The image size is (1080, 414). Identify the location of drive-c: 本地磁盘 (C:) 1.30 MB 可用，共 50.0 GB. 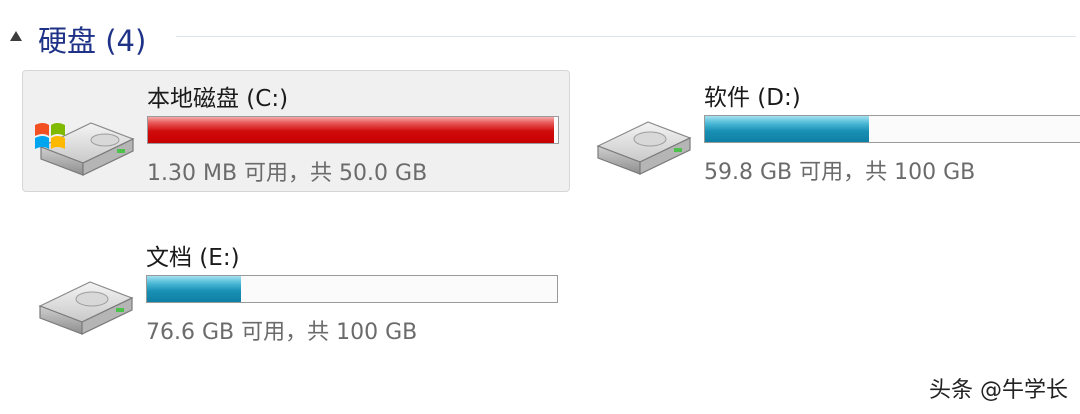
(296, 131).